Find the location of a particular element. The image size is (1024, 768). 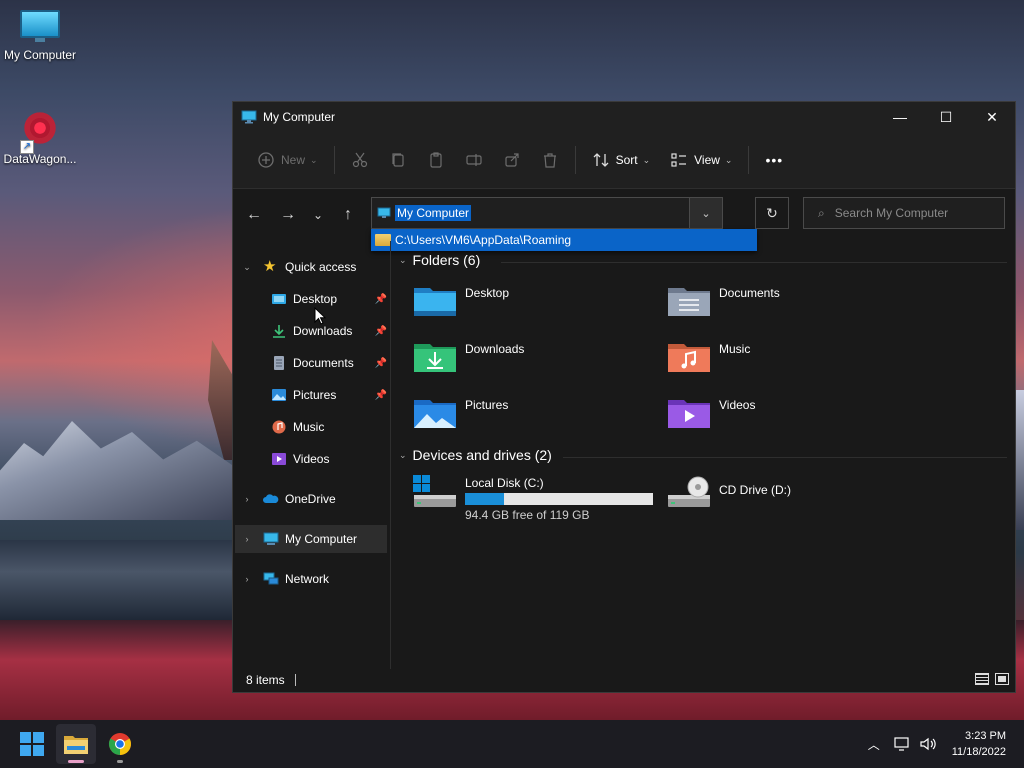

forward-button: → is located at coordinates (288, 215).